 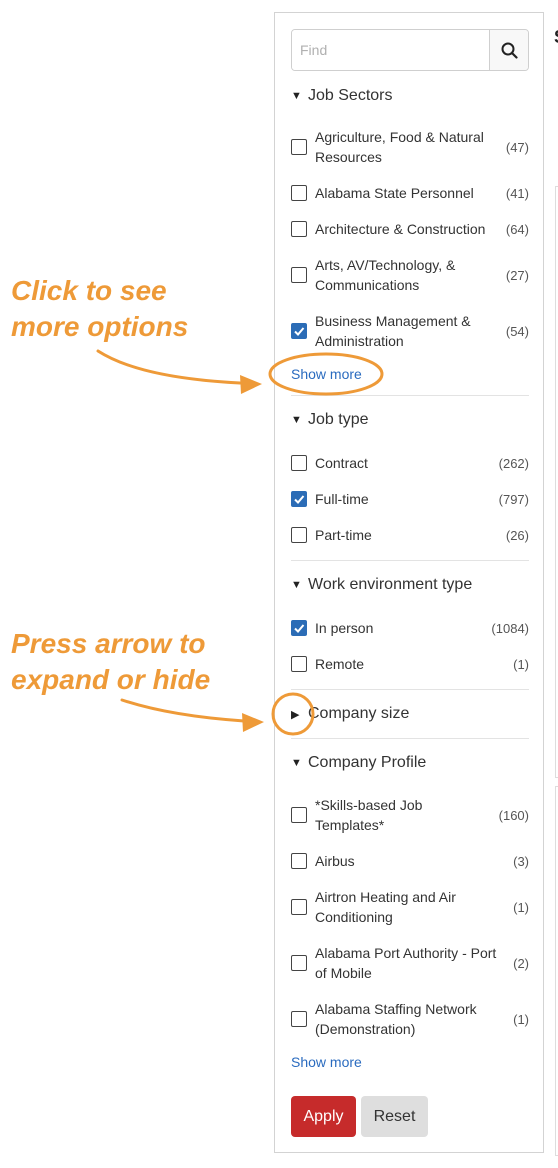 What do you see at coordinates (296, 714) in the screenshot?
I see `collapsed-arrow-icon: ▶` at bounding box center [296, 714].